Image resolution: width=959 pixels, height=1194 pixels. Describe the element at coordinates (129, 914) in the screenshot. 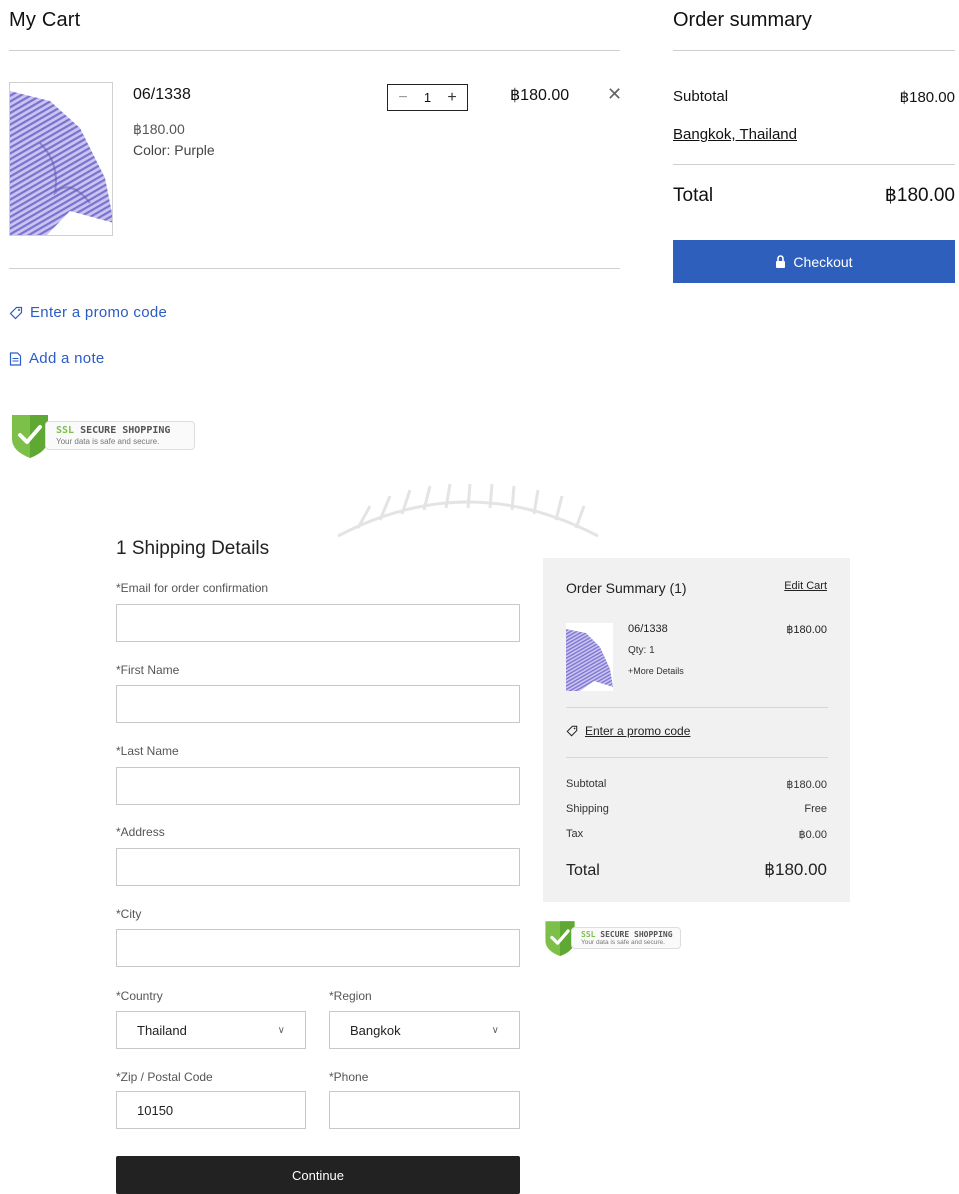

I see `city-label: *City` at that location.